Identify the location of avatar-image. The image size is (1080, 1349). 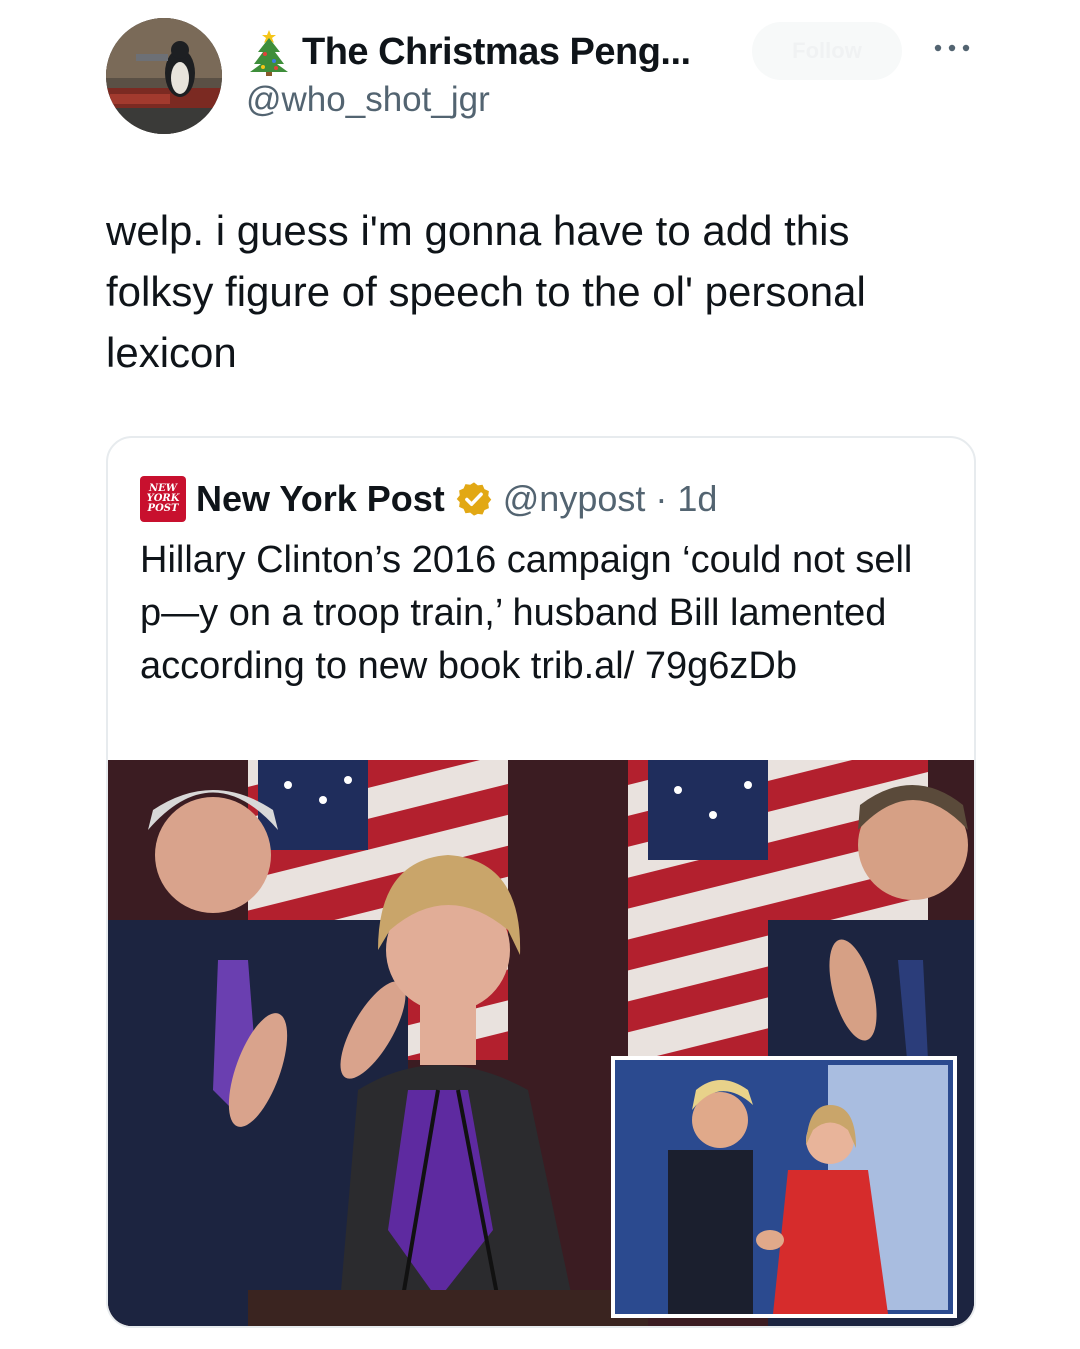
(164, 76).